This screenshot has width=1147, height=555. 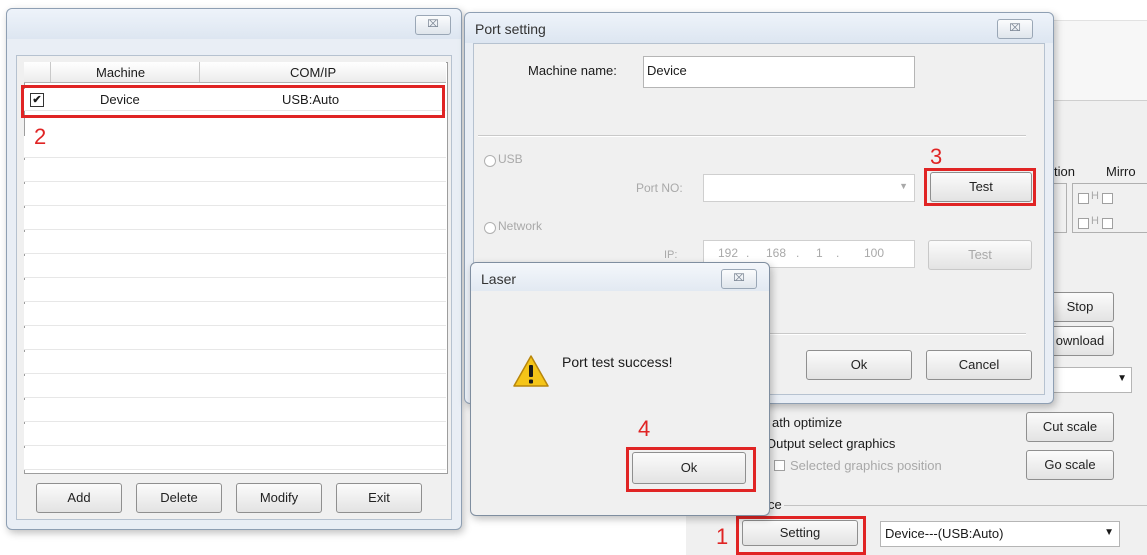 I want to click on usb-label: USB, so click(x=510, y=159).